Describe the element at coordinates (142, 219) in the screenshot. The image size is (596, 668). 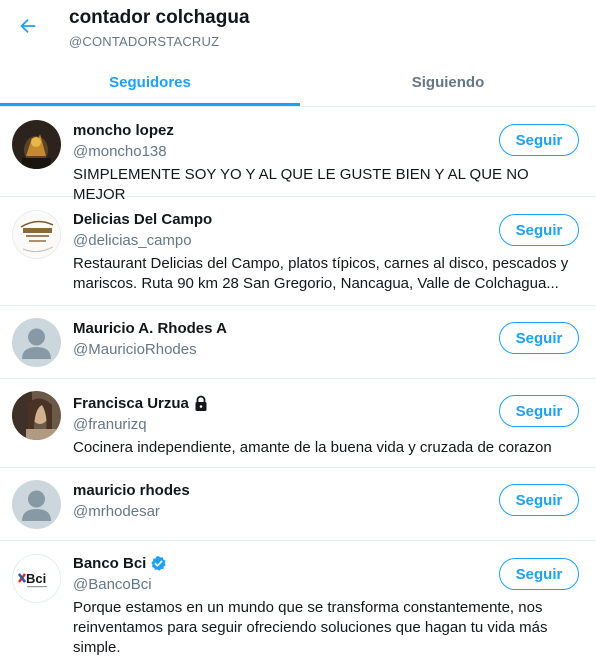
I see `user-name: Delicias Del Campo` at that location.